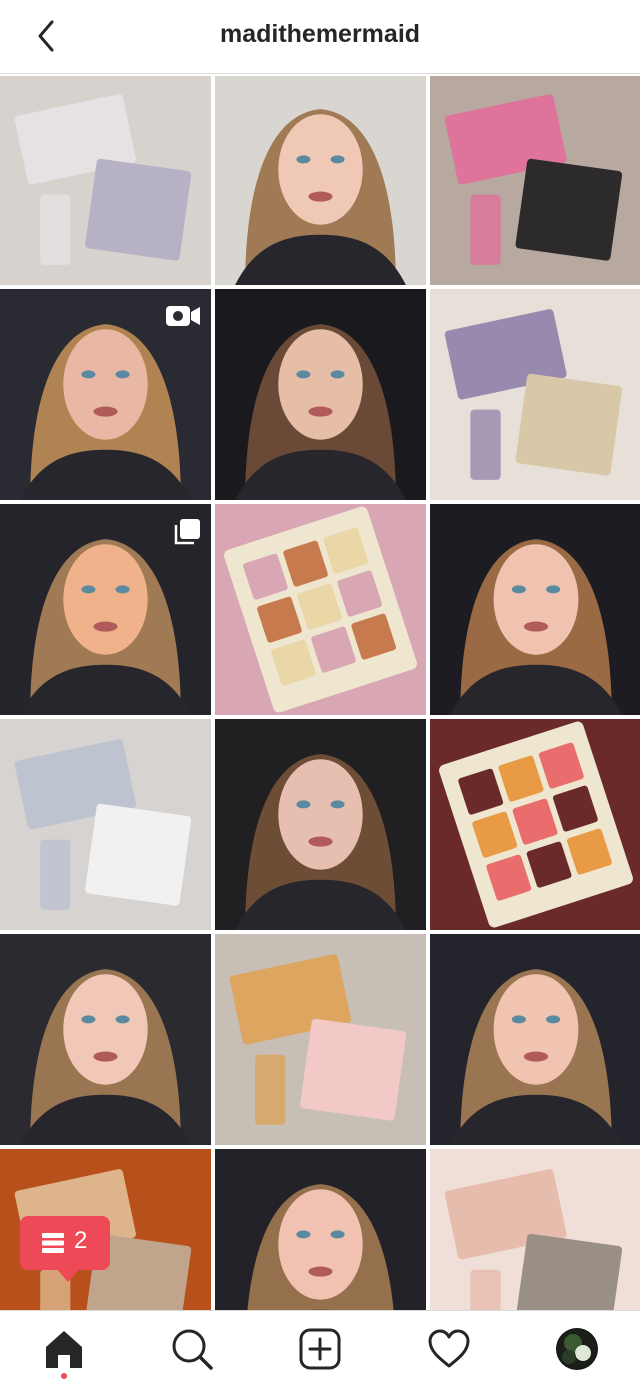 Image resolution: width=640 pixels, height=1386 pixels. What do you see at coordinates (81, 1240) in the screenshot?
I see `notification-count: 2` at bounding box center [81, 1240].